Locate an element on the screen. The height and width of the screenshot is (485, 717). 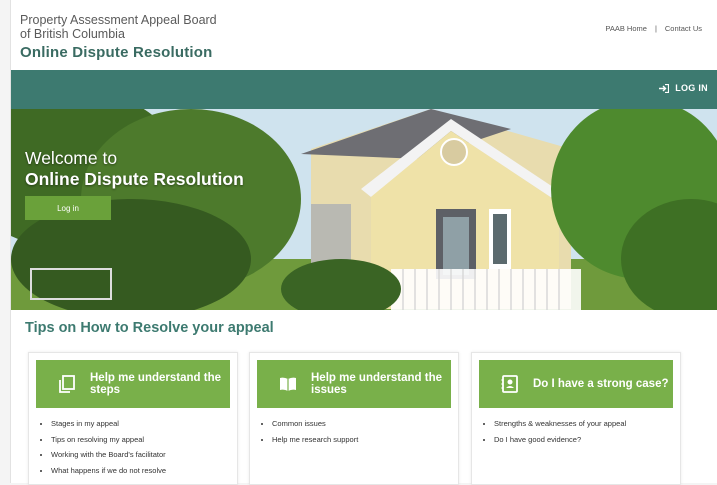
list-item: Common issues is located at coordinates (315, 423).